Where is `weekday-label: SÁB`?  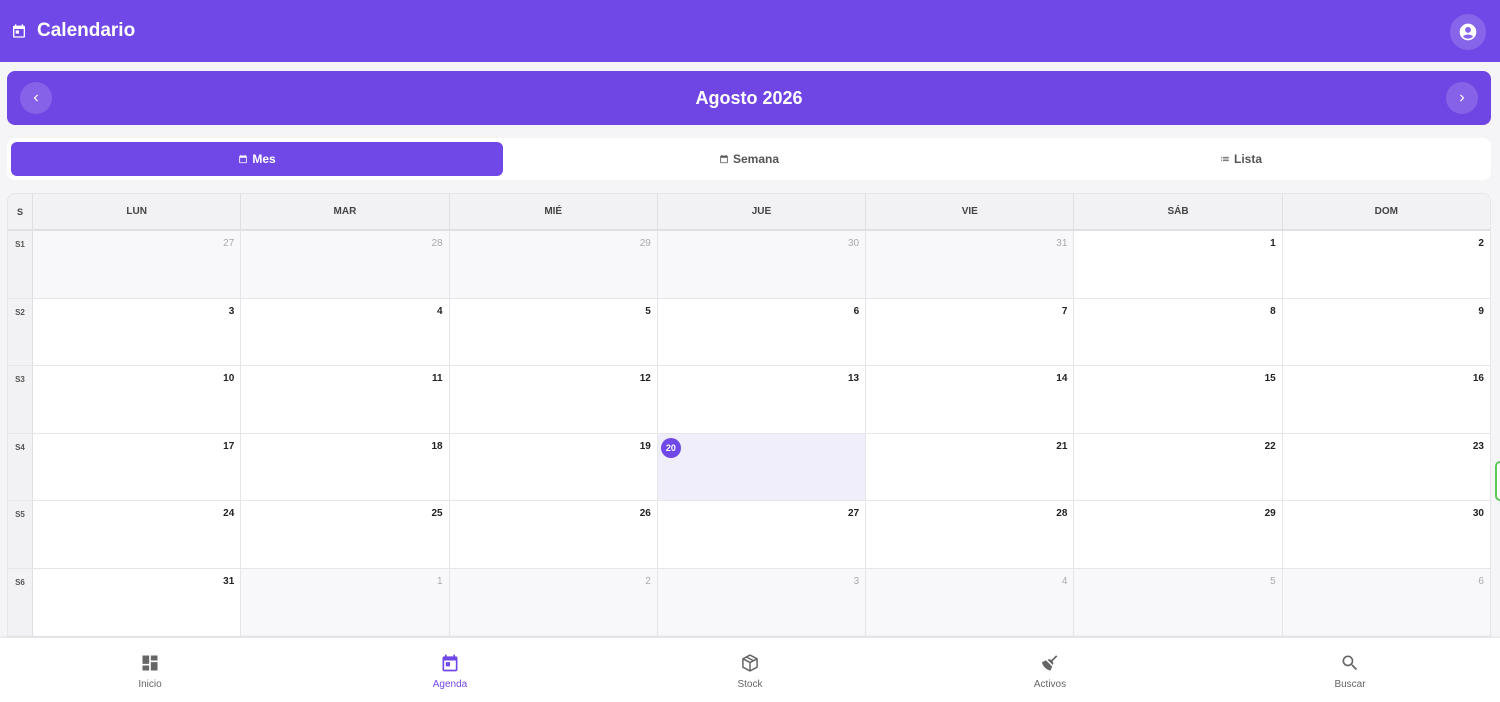 weekday-label: SÁB is located at coordinates (1178, 211).